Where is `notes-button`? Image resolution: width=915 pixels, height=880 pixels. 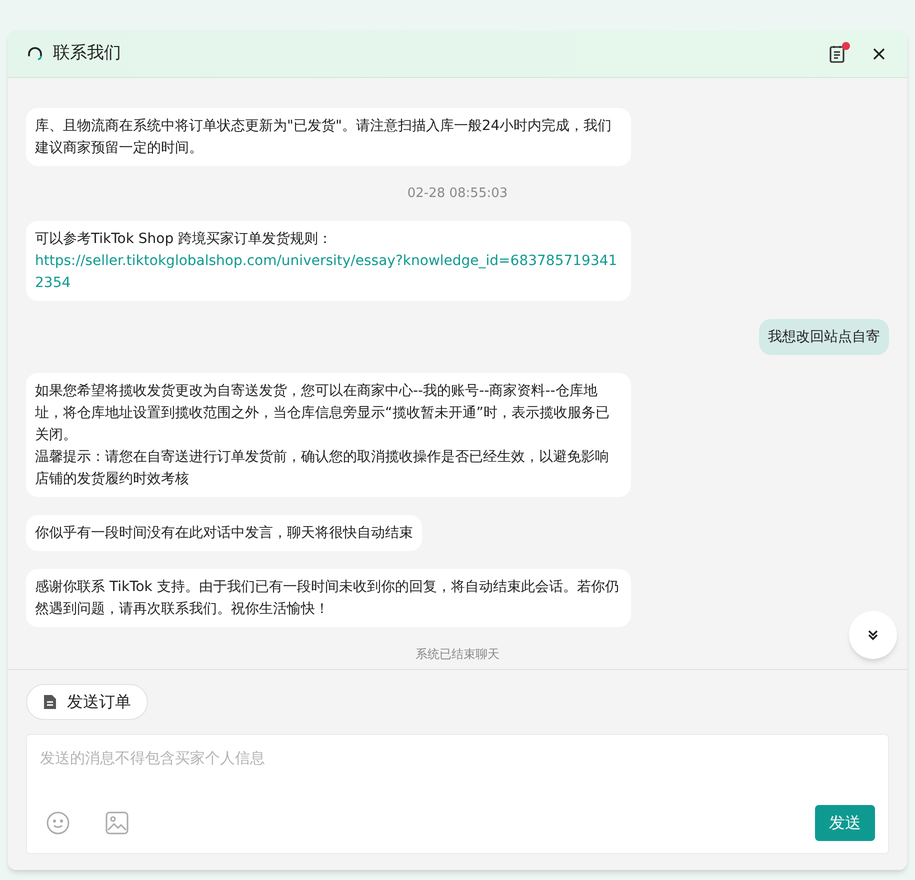 notes-button is located at coordinates (837, 54).